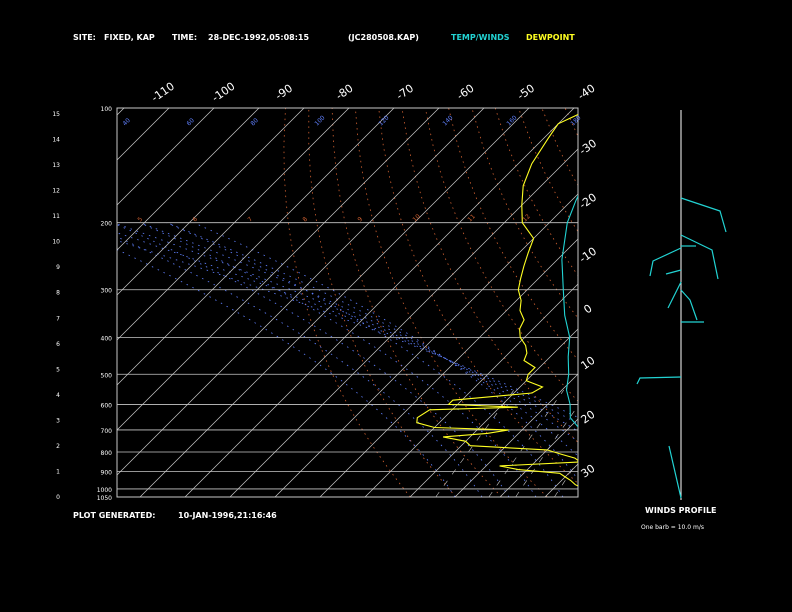 Image resolution: width=792 pixels, height=612 pixels. I want to click on right-temp-label: 30, so click(588, 471).